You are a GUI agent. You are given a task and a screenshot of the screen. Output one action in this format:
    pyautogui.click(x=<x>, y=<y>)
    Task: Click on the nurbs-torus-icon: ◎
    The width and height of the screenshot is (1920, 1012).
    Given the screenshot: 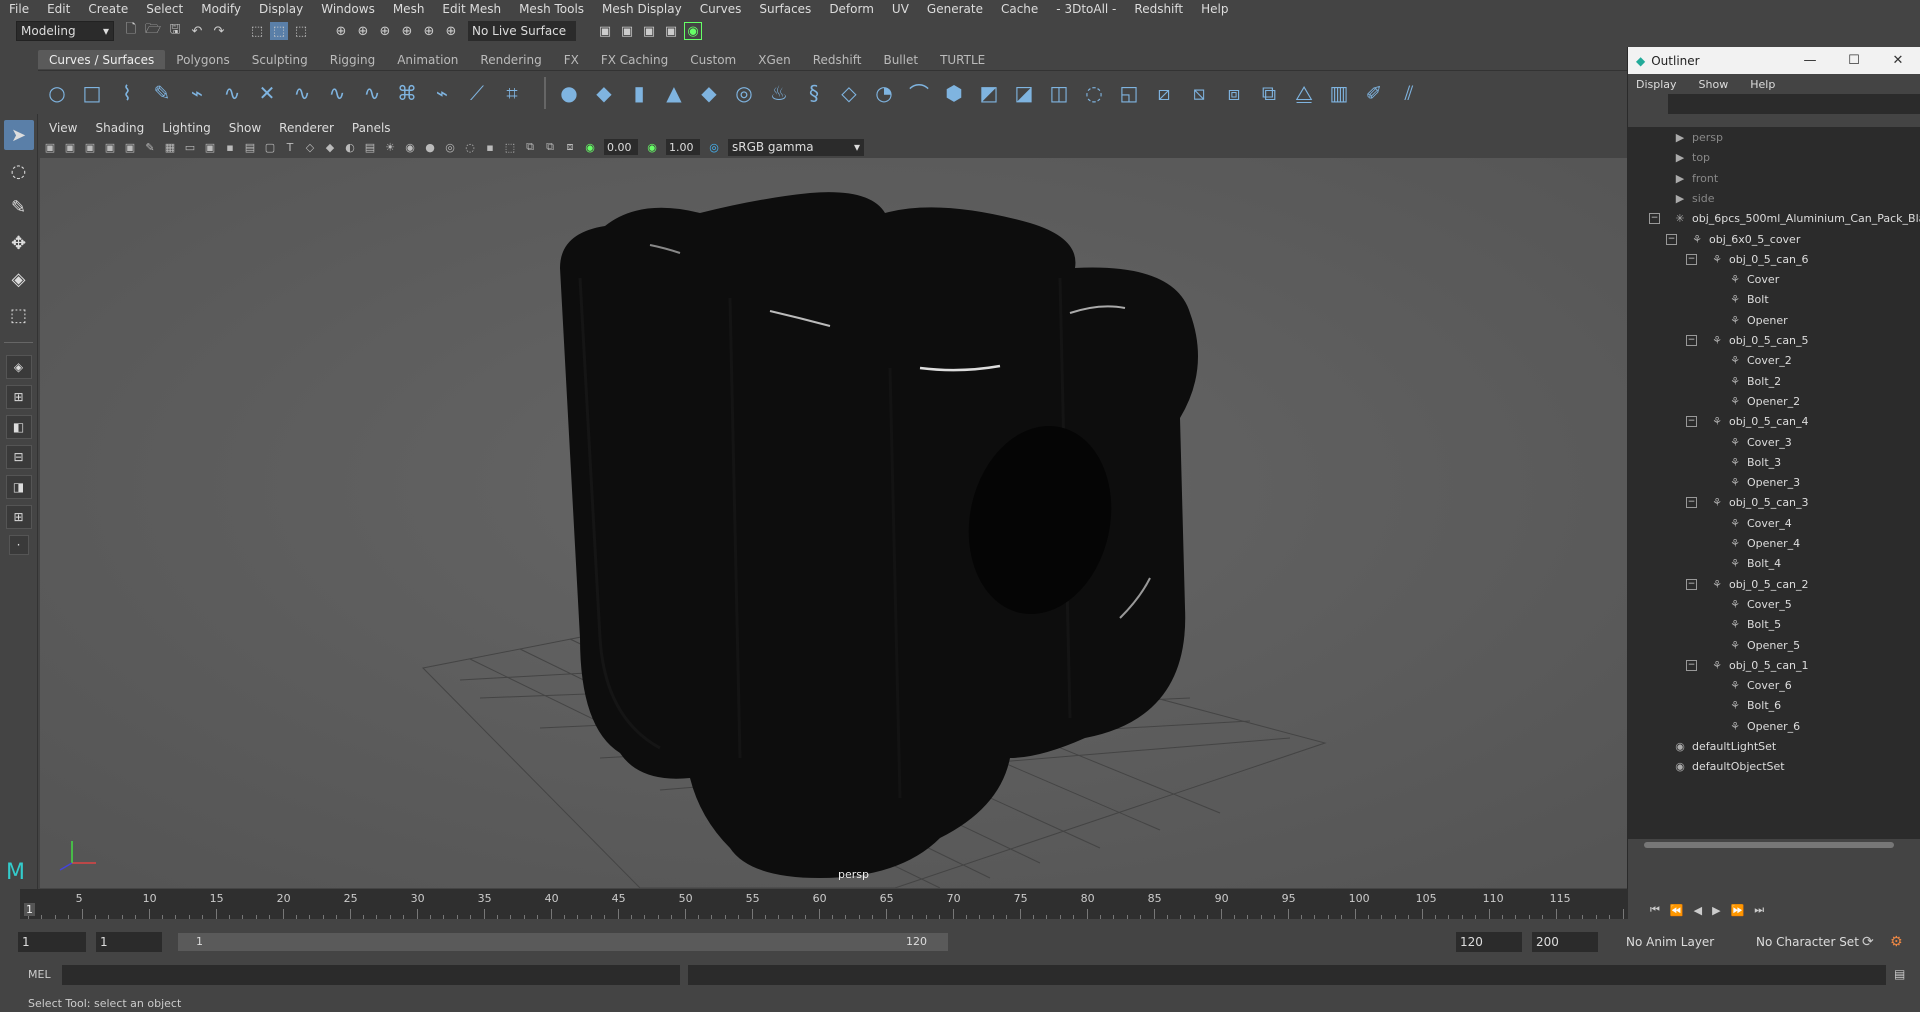 What is the action you would take?
    pyautogui.click(x=744, y=93)
    